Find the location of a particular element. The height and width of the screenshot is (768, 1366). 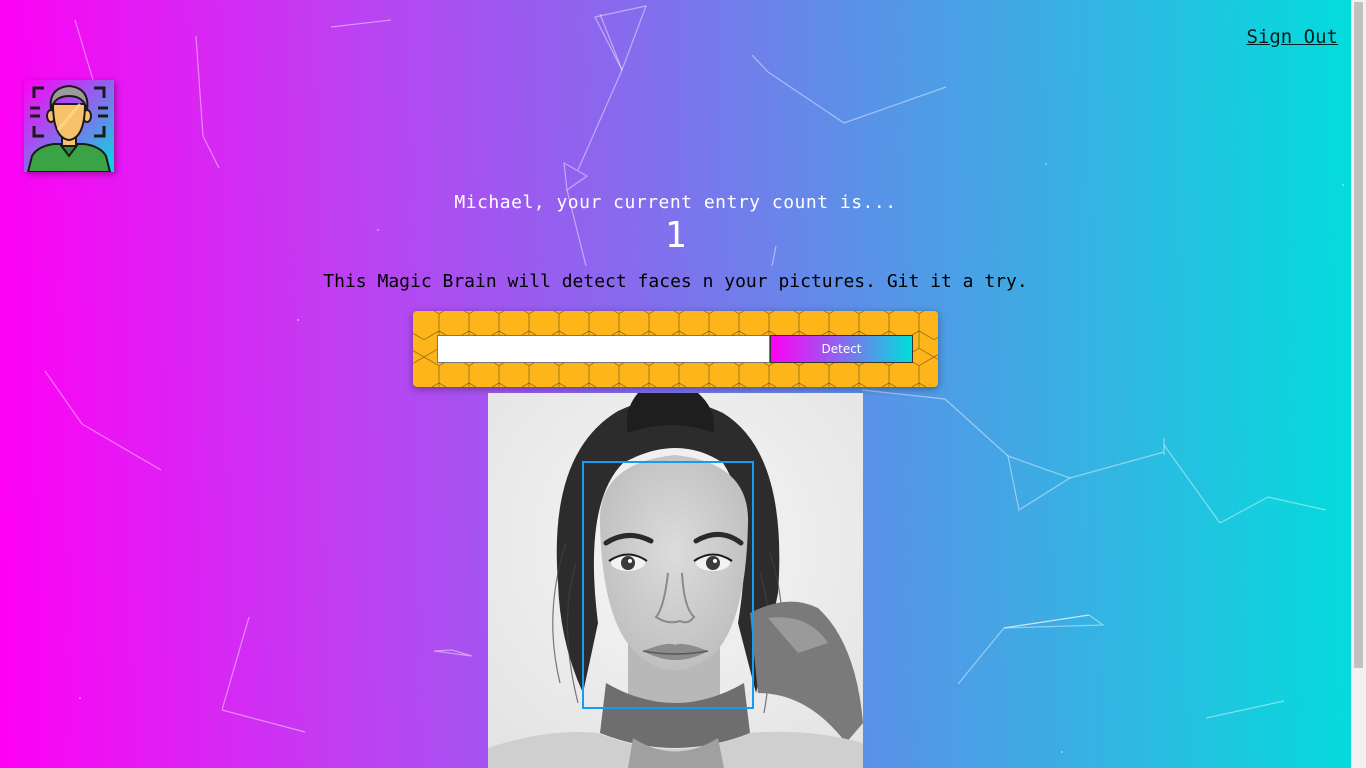

image-link-form: Detect is located at coordinates (675, 349).